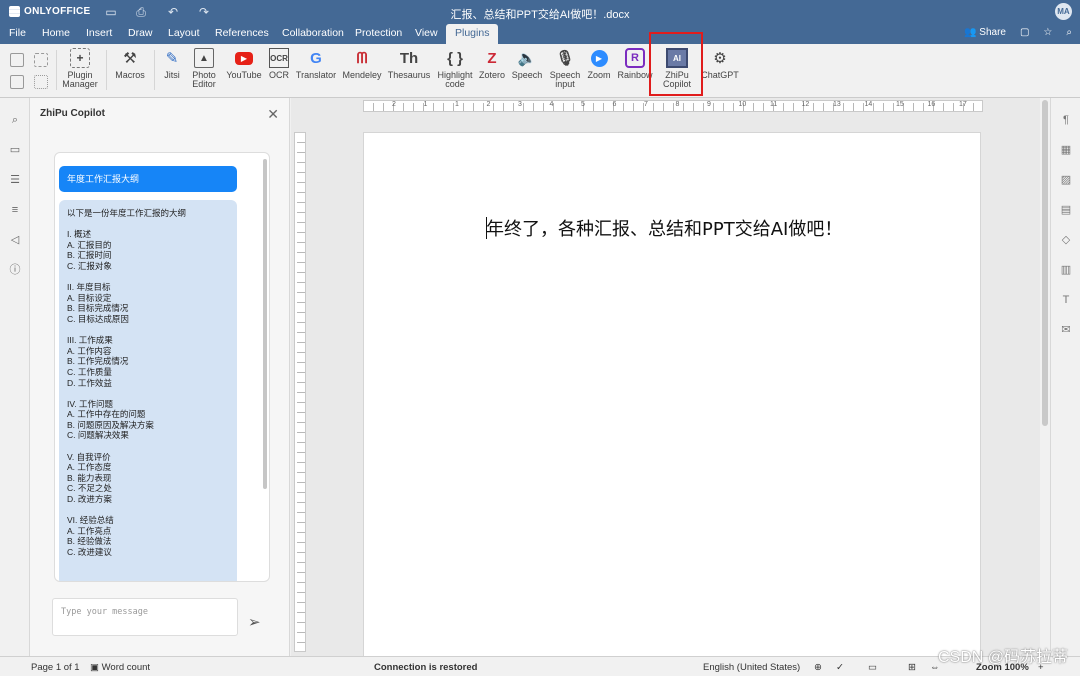 This screenshot has width=1080, height=676. Describe the element at coordinates (56, 34) in the screenshot. I see `tab-home: Home` at that location.